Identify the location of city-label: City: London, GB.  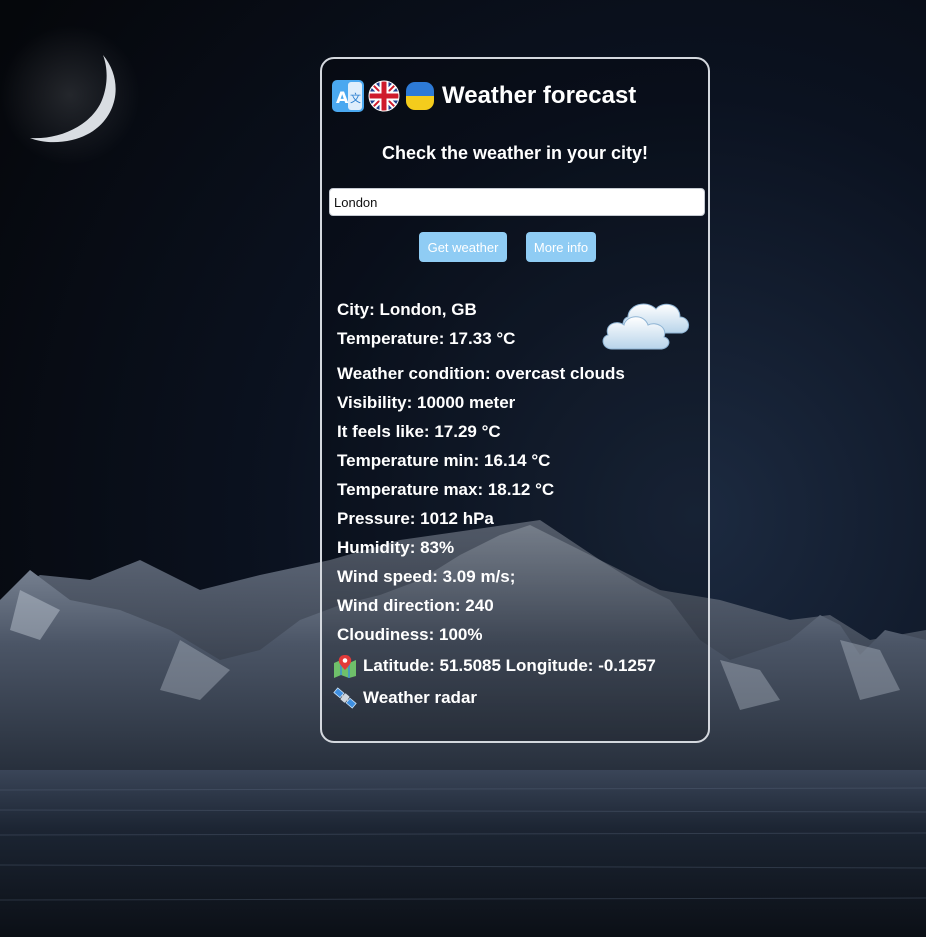
(407, 309).